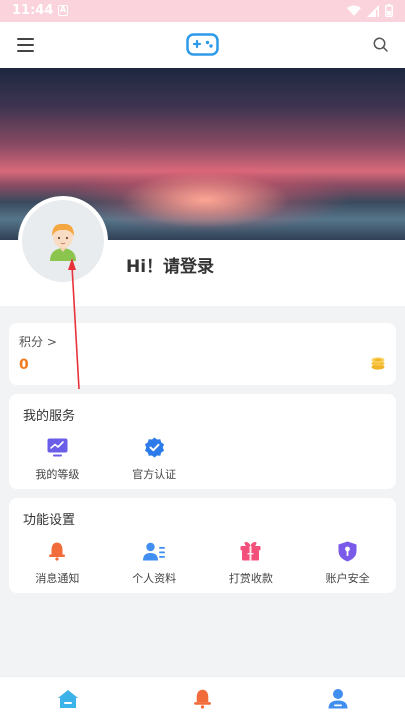 This screenshot has height=720, width=405. Describe the element at coordinates (25, 45) in the screenshot. I see `menu-icon` at that location.